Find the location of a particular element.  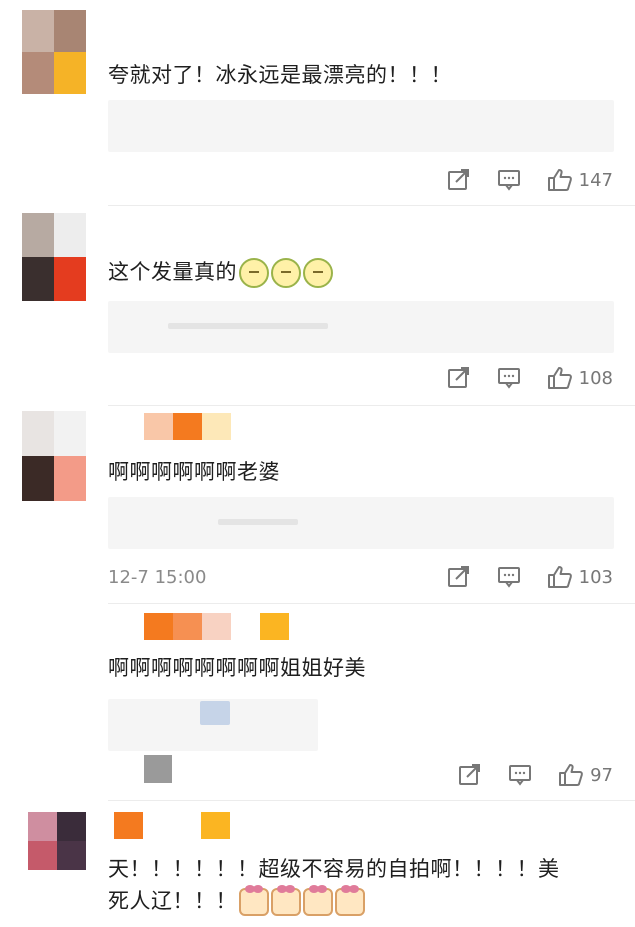

comment-text: 这个发量真的 is located at coordinates (220, 272).